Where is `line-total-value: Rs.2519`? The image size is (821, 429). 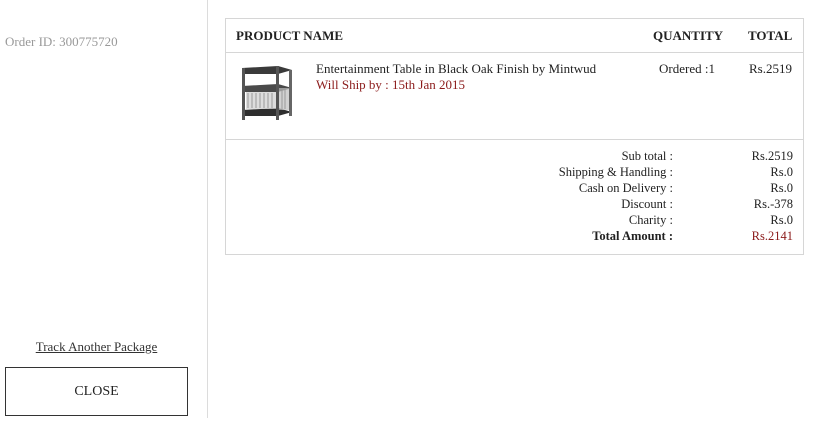
line-total-value: Rs.2519 is located at coordinates (770, 68).